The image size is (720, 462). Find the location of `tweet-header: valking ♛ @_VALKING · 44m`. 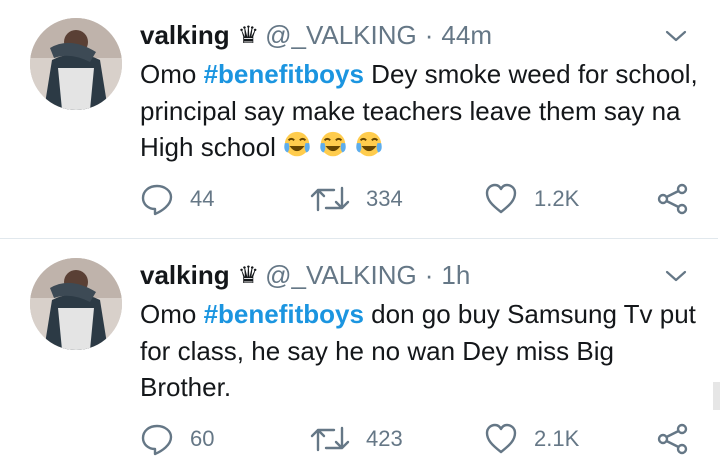

tweet-header: valking ♛ @_VALKING · 44m is located at coordinates (316, 35).